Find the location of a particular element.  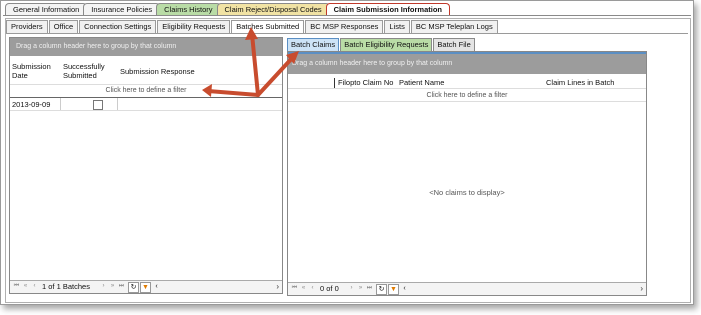

column-header-line: Submission is located at coordinates (31, 66).